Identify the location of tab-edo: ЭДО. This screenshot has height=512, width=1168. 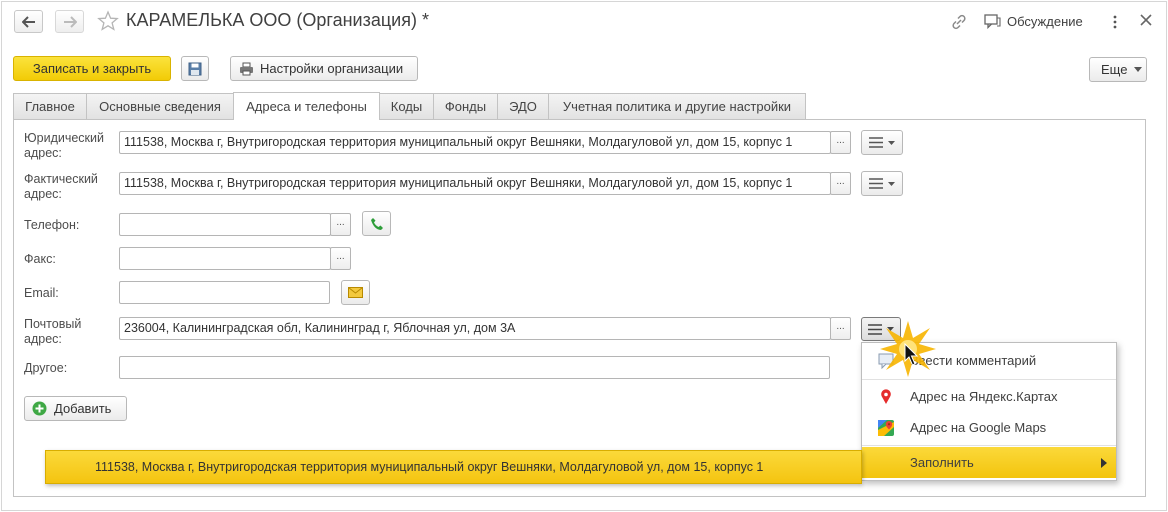
(523, 106).